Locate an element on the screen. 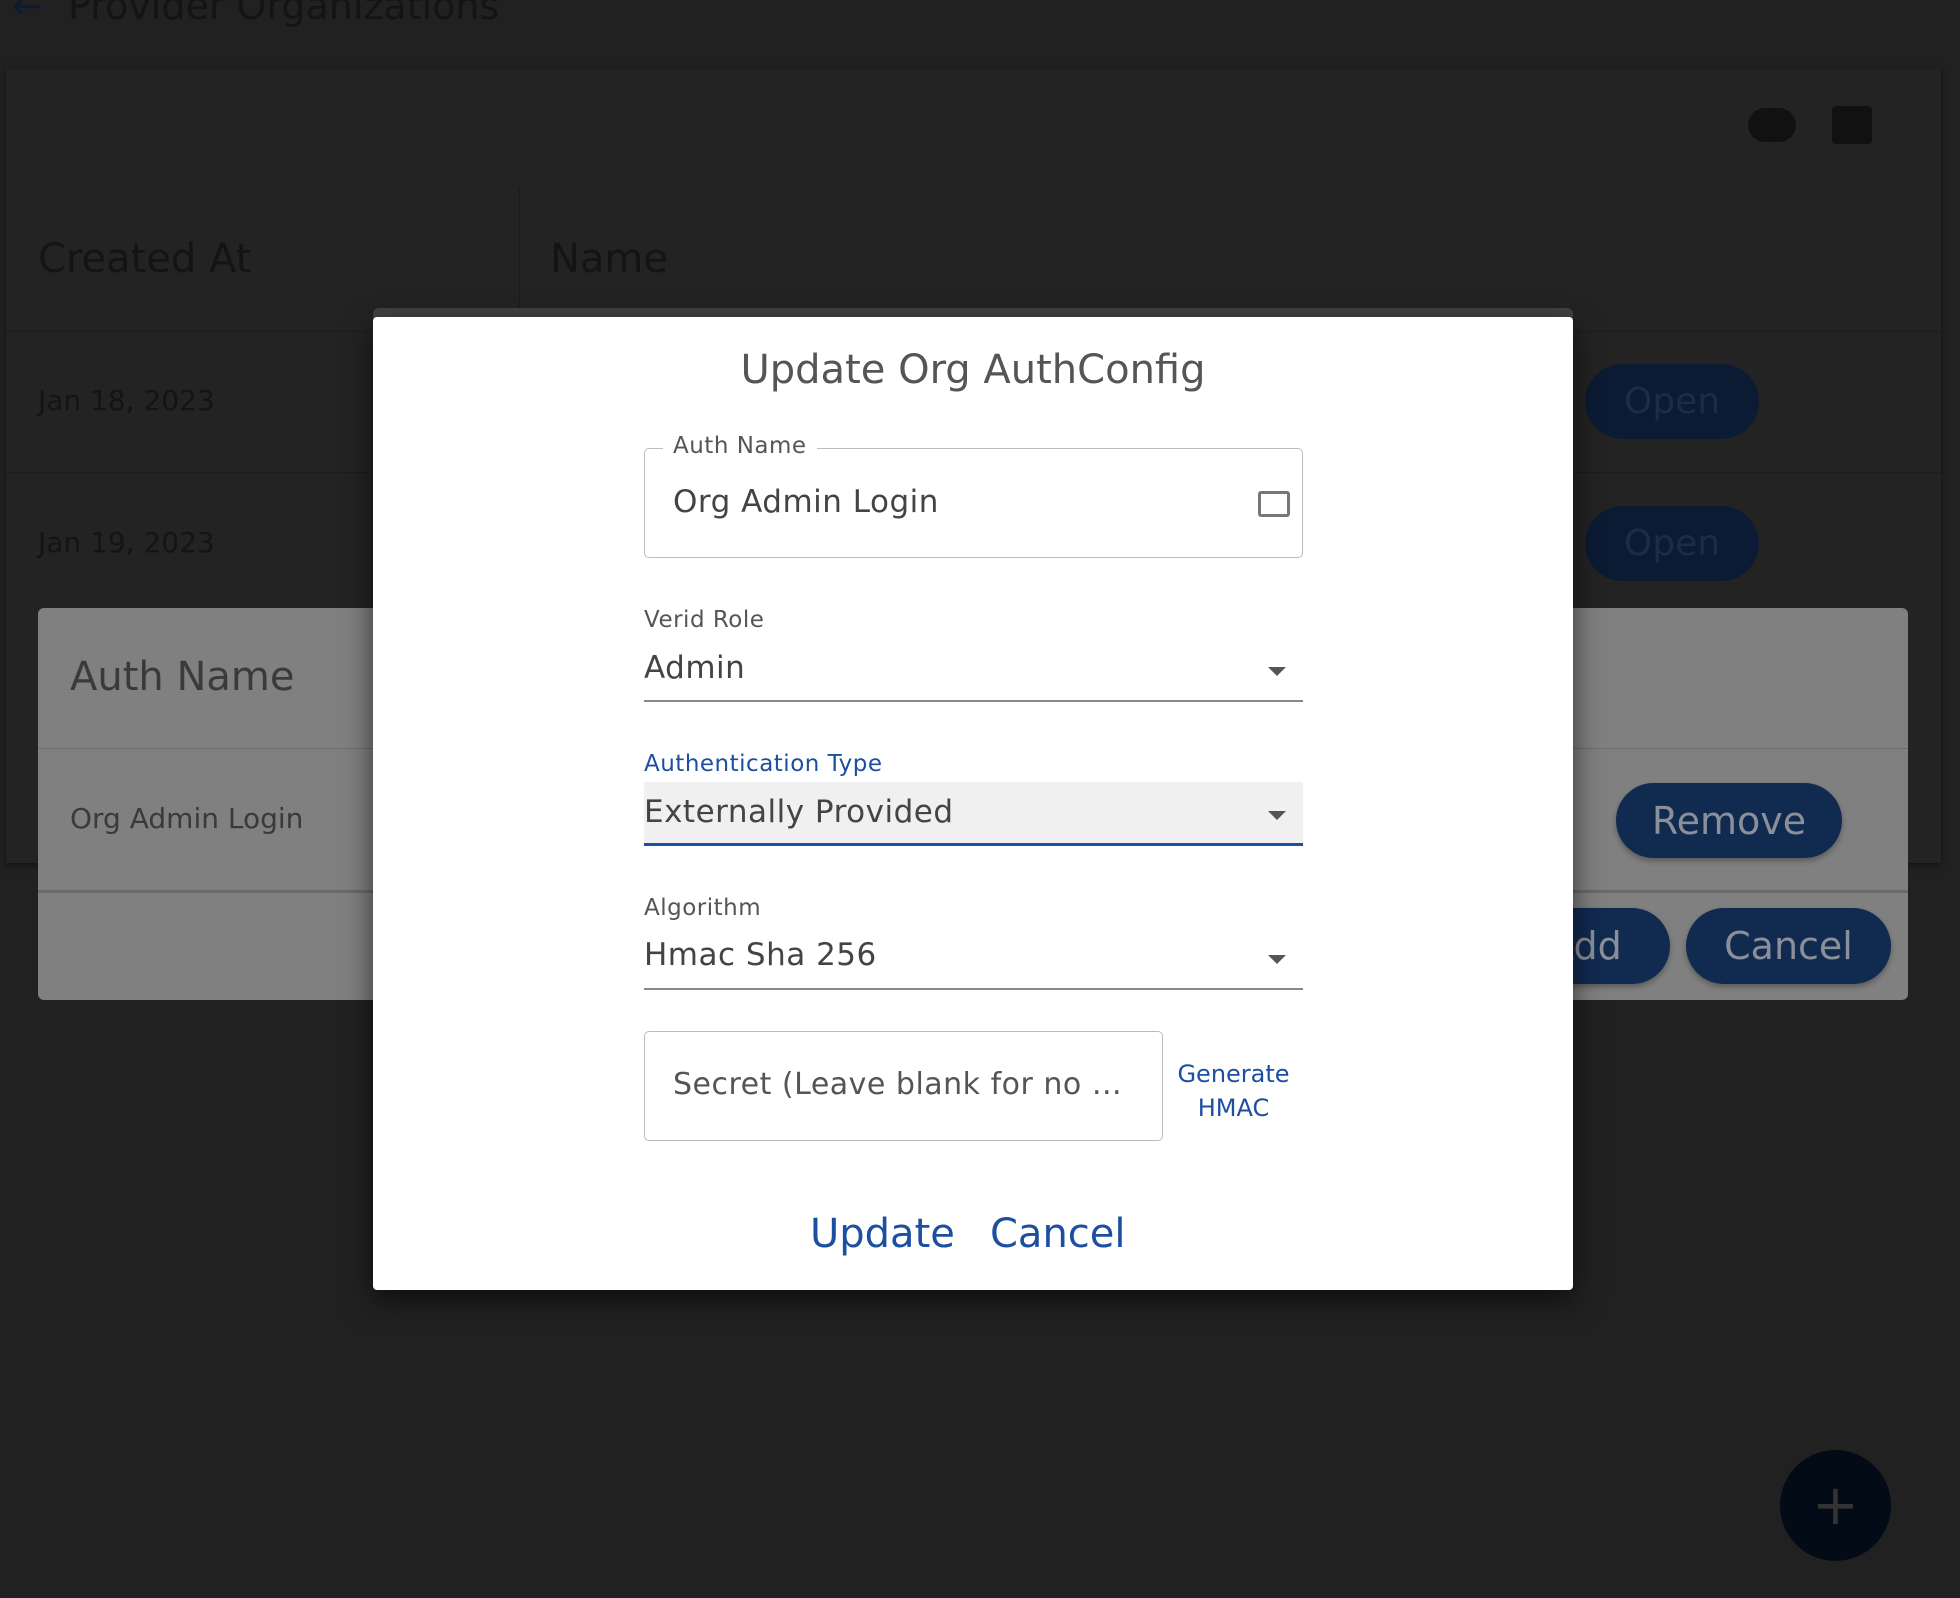 The height and width of the screenshot is (1598, 1960). verid-role-select: Admin is located at coordinates (694, 668).